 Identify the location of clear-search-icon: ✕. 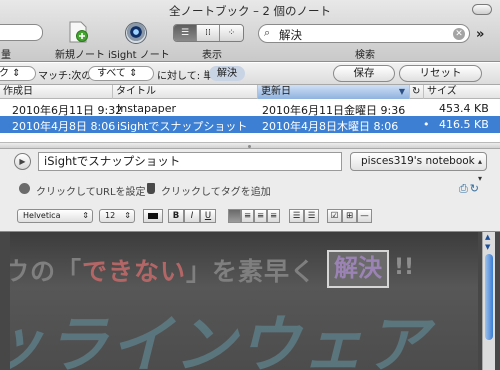
(459, 34).